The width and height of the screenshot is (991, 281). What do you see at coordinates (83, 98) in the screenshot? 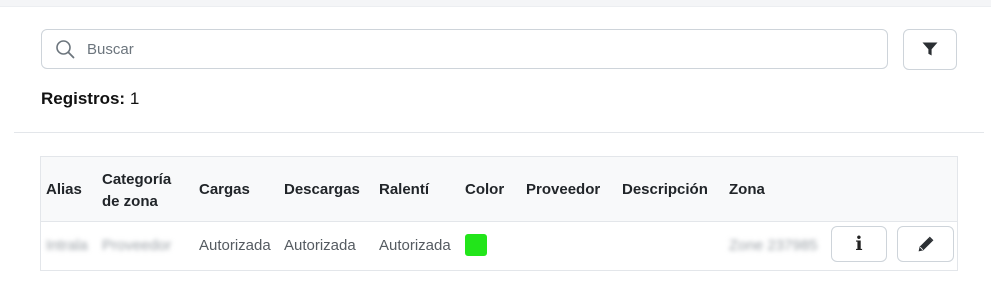
I see `records-label: Registros:` at bounding box center [83, 98].